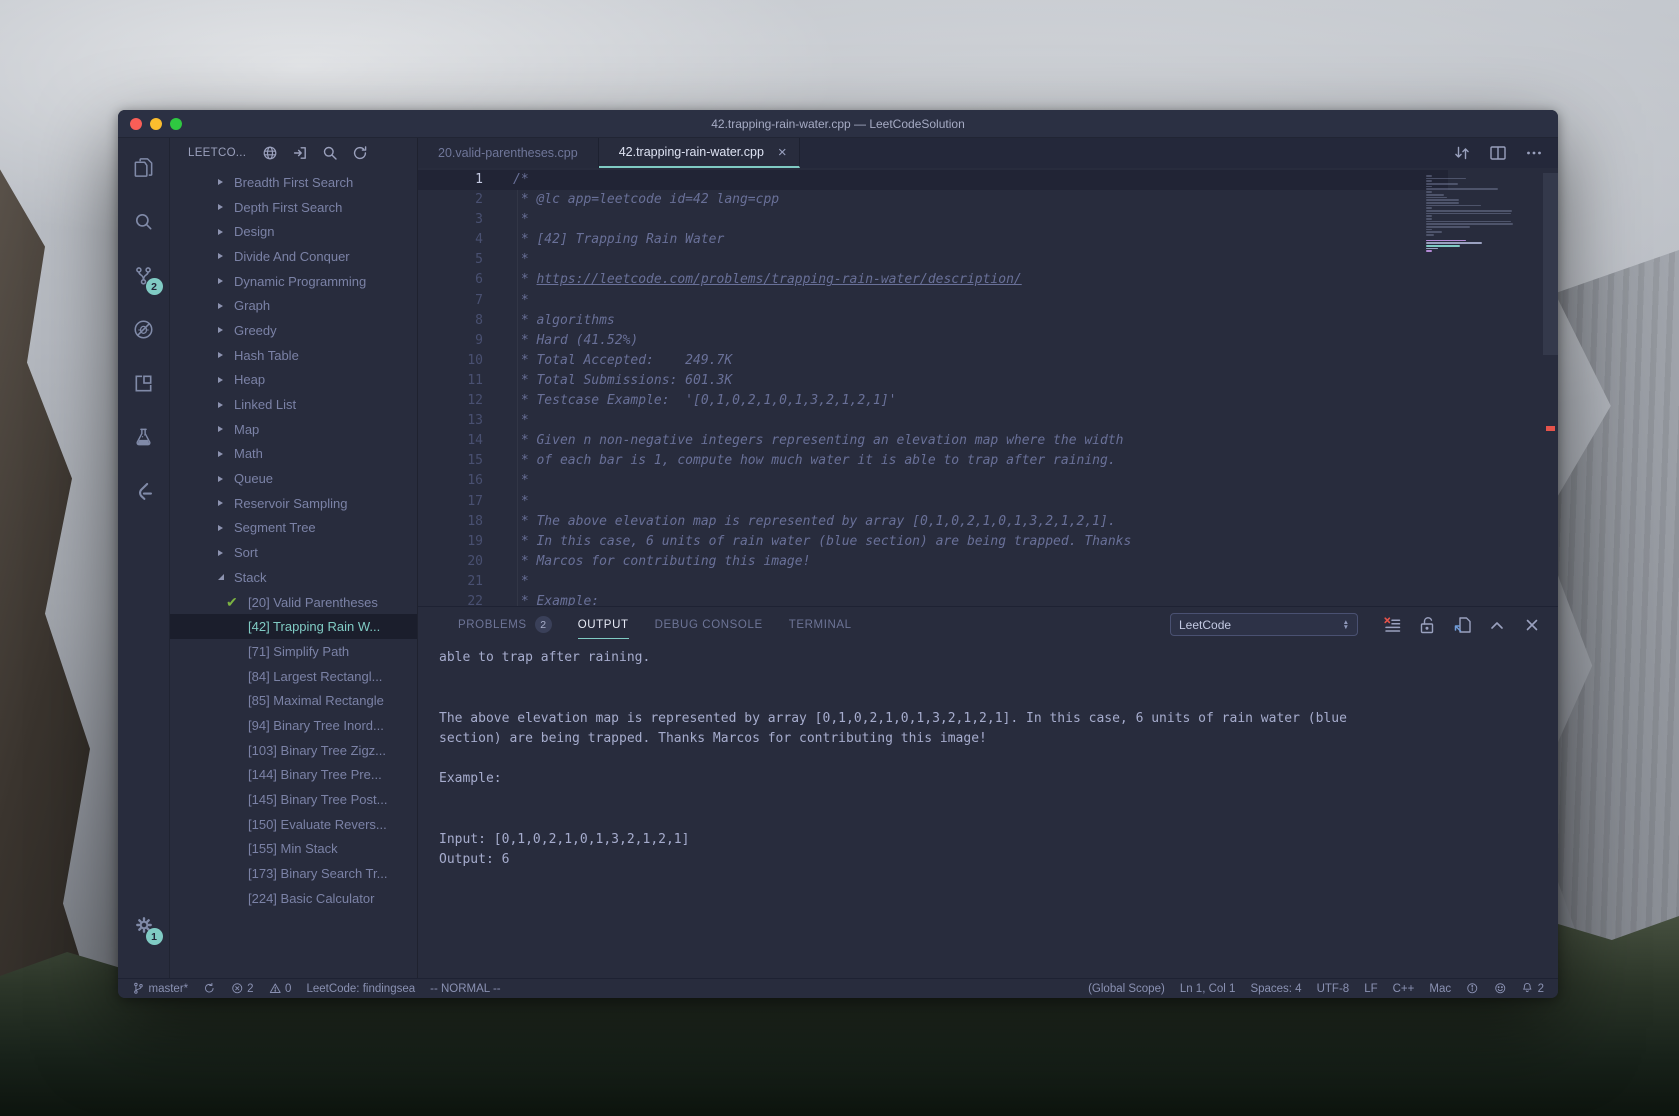 The height and width of the screenshot is (1116, 1679). What do you see at coordinates (1427, 625) in the screenshot?
I see `unlock-icon` at bounding box center [1427, 625].